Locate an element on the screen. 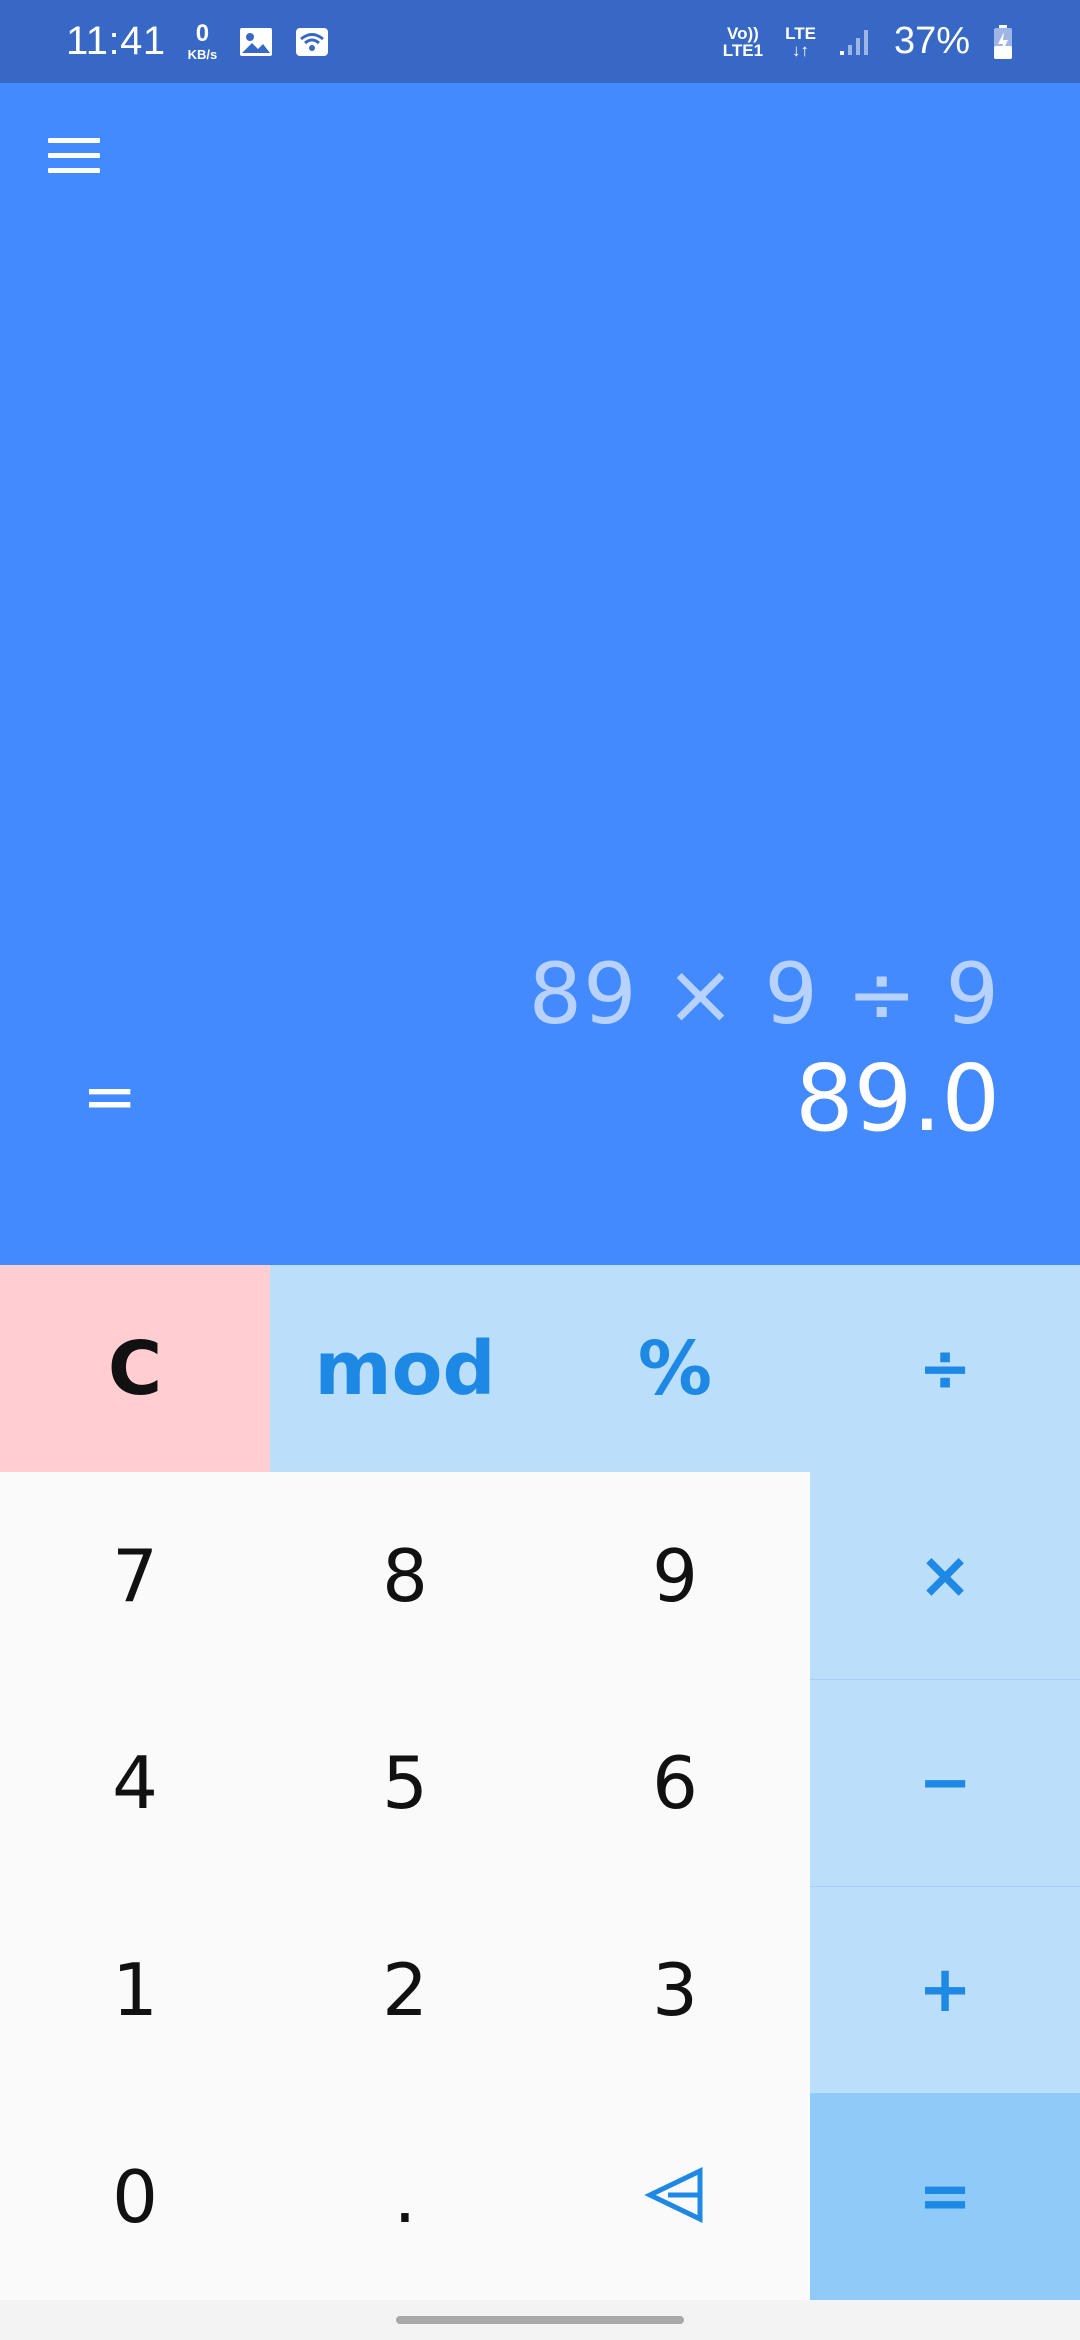  lte-indicator: LTE ↓↑ is located at coordinates (800, 42).